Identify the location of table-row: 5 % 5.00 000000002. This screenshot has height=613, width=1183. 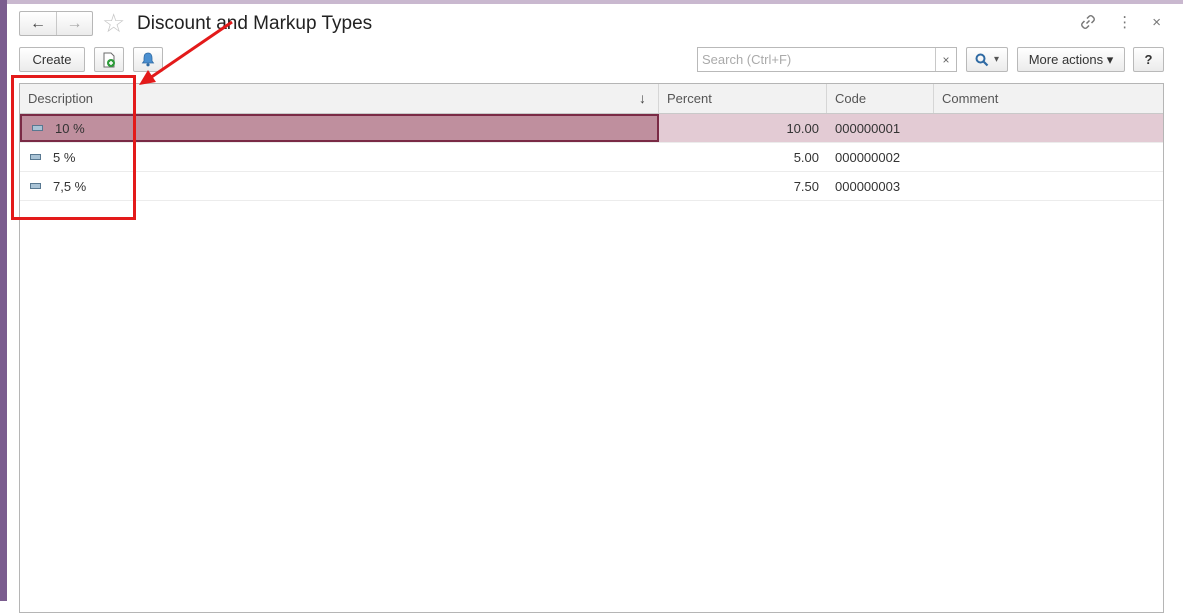
(591, 157).